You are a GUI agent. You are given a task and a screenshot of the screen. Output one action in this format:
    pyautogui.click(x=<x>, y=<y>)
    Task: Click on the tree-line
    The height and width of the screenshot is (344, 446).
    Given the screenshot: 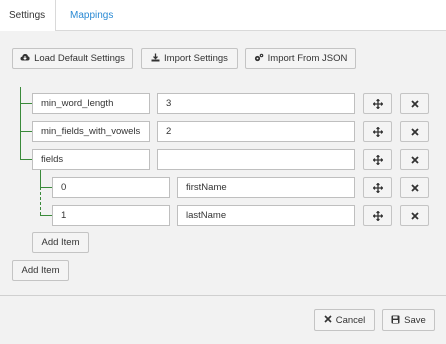 What is the action you would take?
    pyautogui.click(x=40, y=178)
    